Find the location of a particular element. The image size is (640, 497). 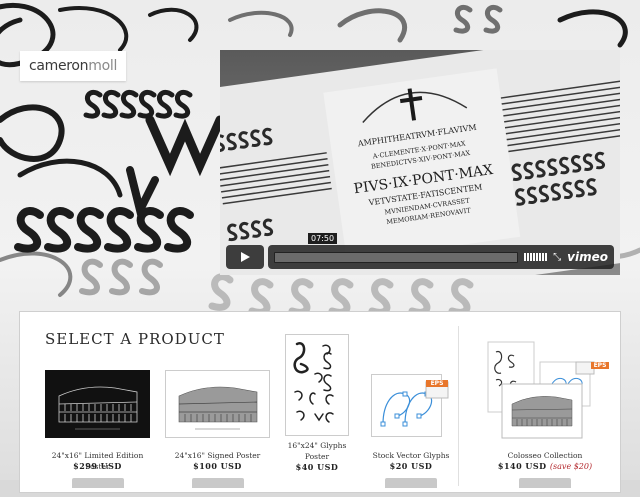

product-price: $40 USD is located at coordinates (317, 467).